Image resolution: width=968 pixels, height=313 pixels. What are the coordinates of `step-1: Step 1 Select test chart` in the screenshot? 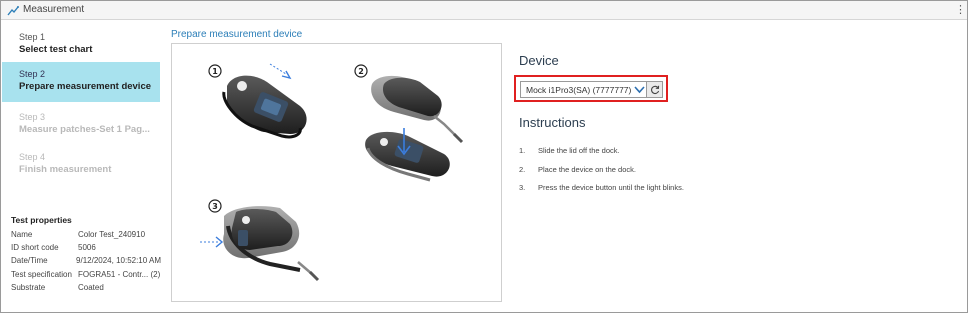 It's located at (81, 45).